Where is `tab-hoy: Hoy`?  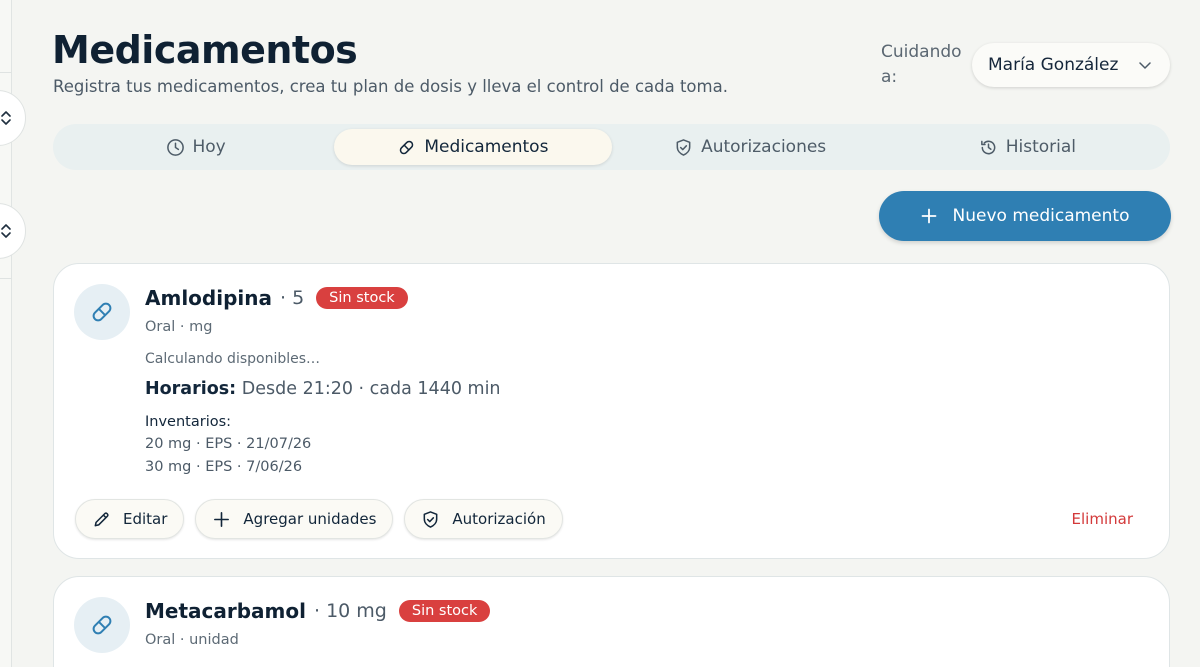
tab-hoy: Hoy is located at coordinates (195, 147).